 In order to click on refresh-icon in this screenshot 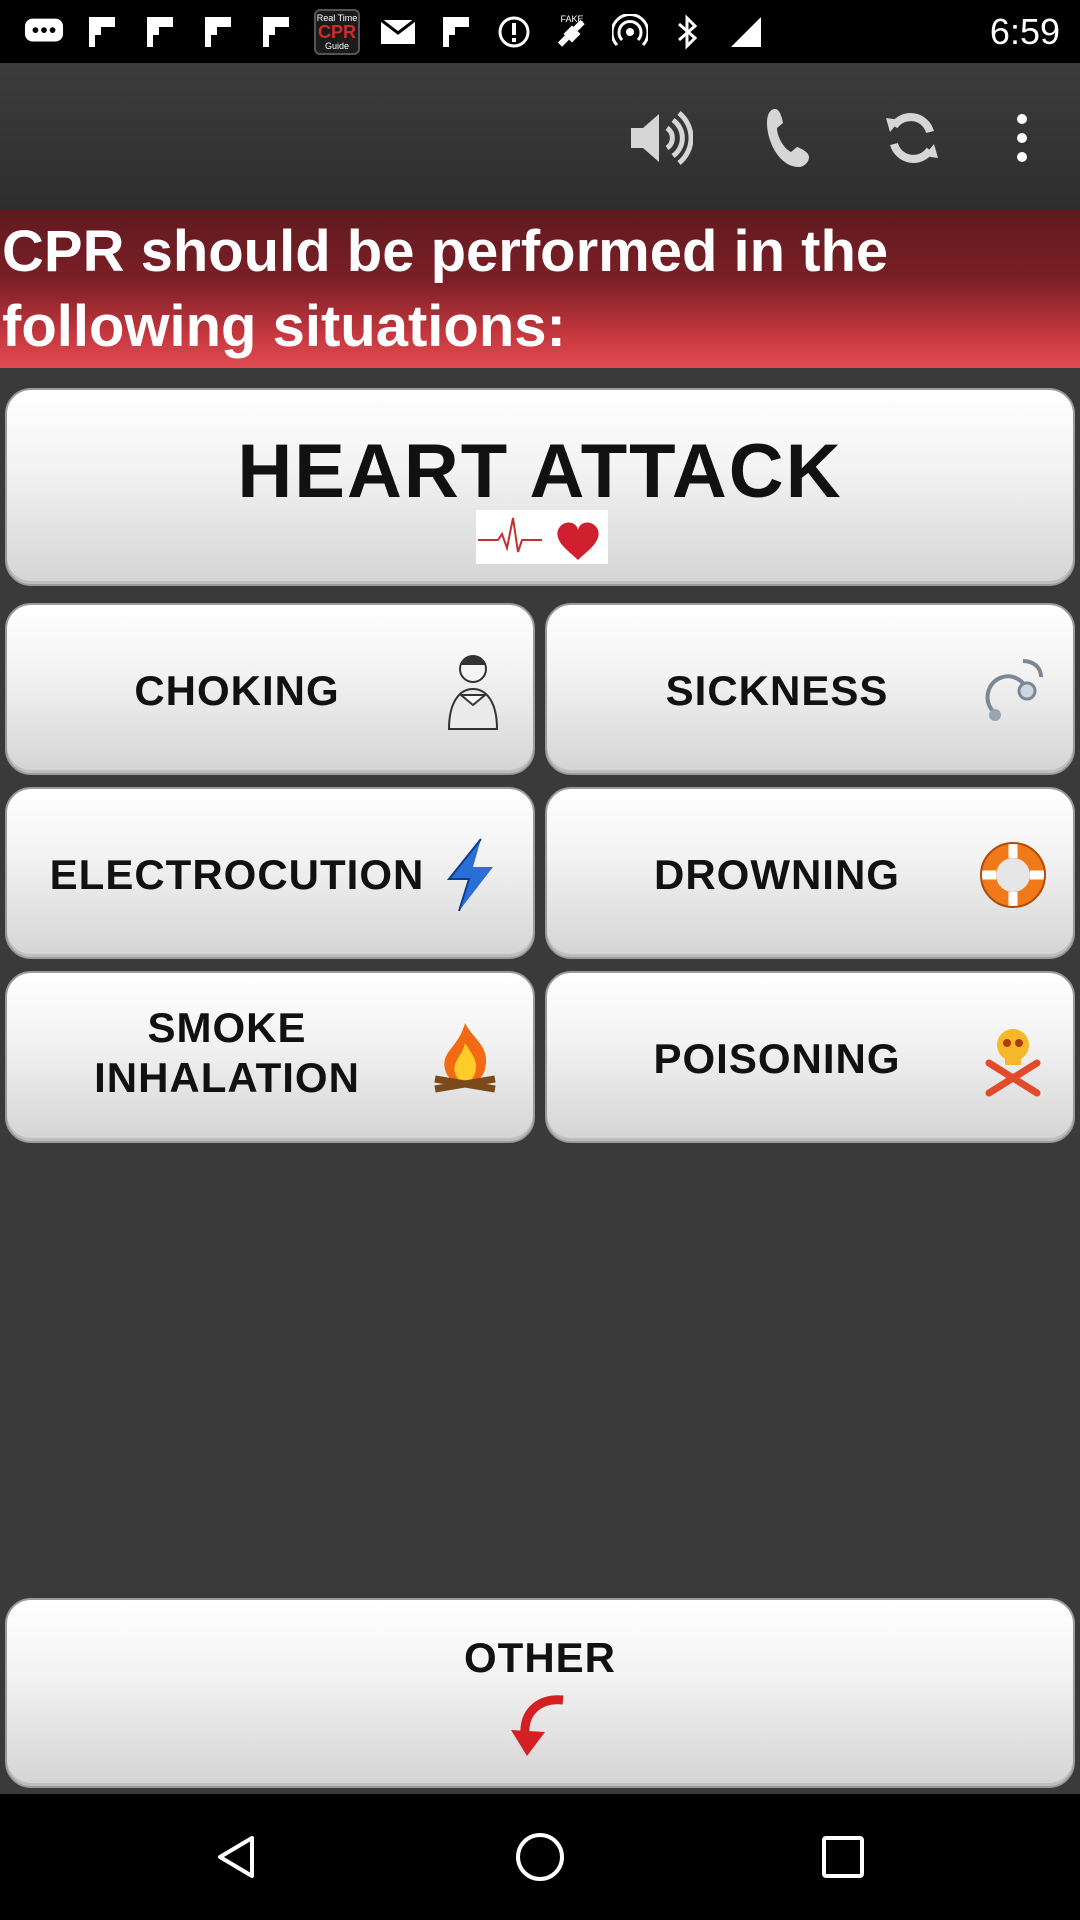, I will do `click(912, 138)`.